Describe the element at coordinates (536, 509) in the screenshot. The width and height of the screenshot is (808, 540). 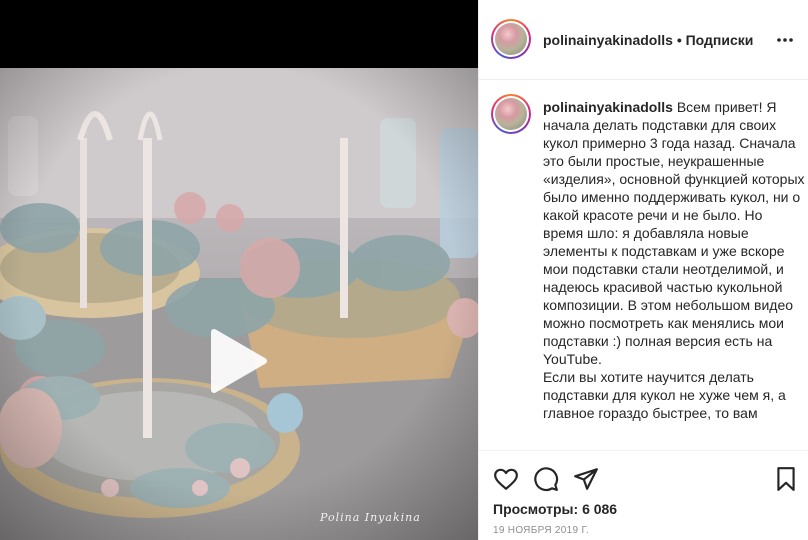
I see `views-label: Просмотры:` at that location.